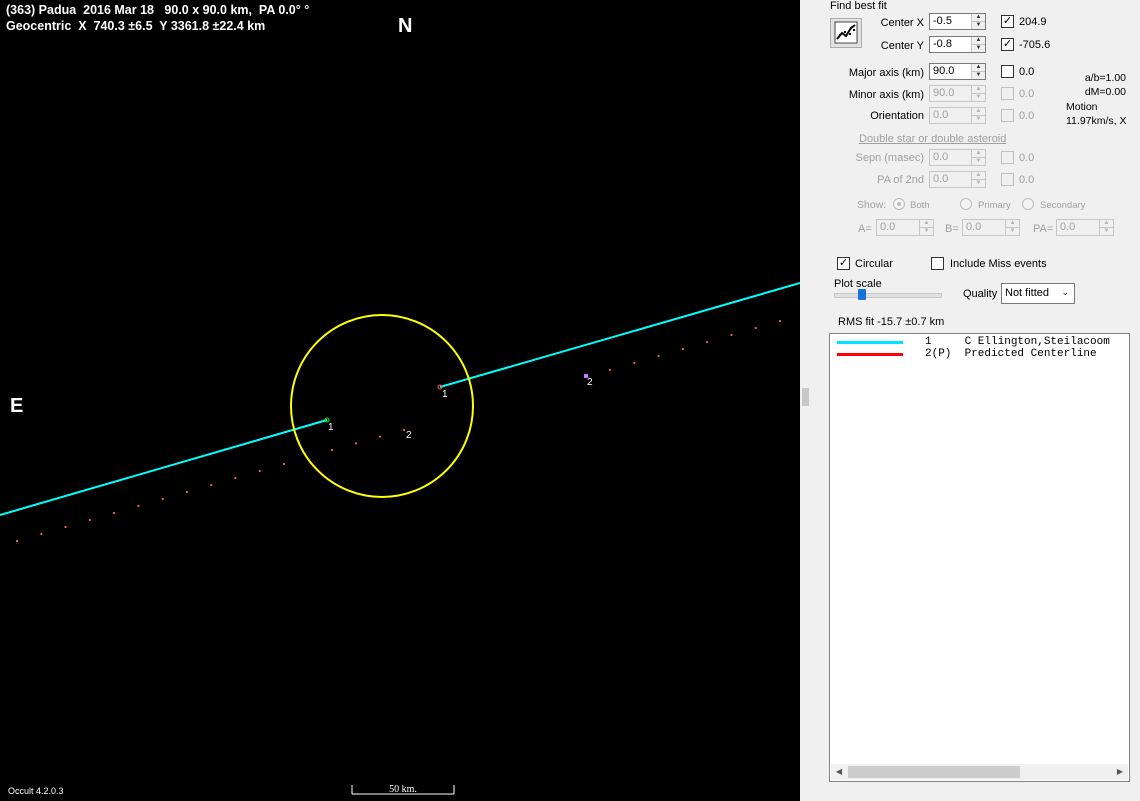  Describe the element at coordinates (1096, 121) in the screenshot. I see `motion-value: 11.97km/s, X` at that location.